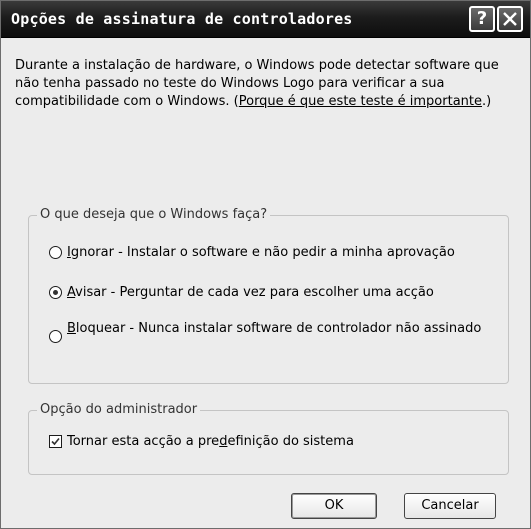 This screenshot has width=531, height=529. I want to click on system-default-checkbox, so click(55, 441).